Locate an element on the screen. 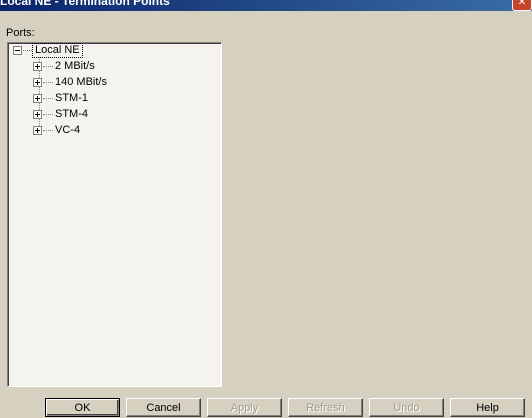  help-button: Help is located at coordinates (487, 407).